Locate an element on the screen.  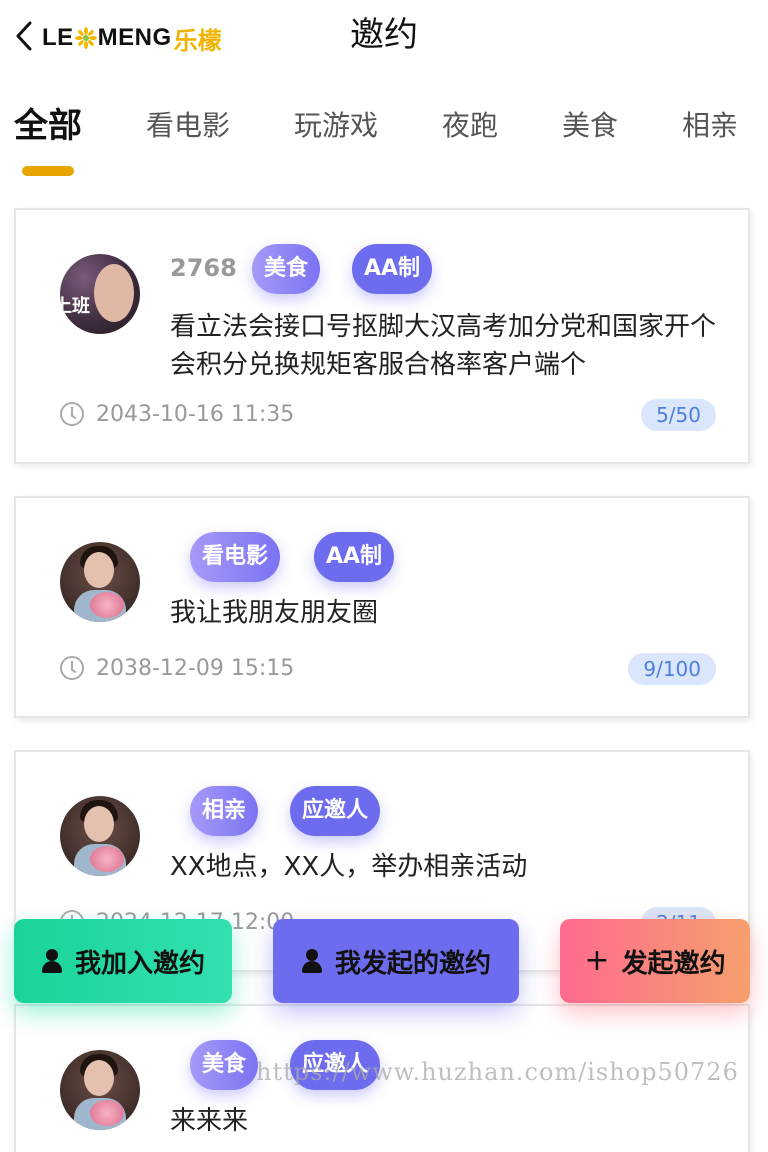
tab-food: 美食 is located at coordinates (590, 126).